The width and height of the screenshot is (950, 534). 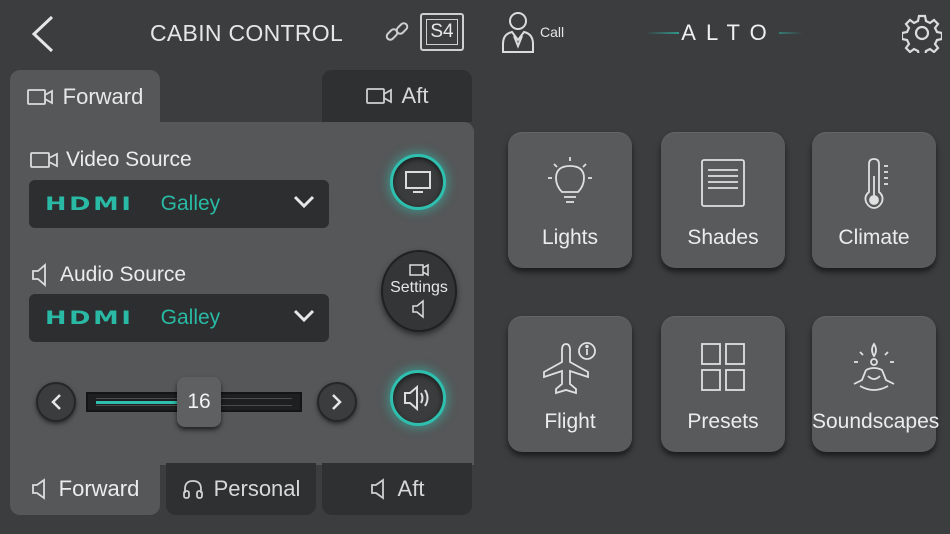 What do you see at coordinates (419, 287) in the screenshot?
I see `settings-label: Settings` at bounding box center [419, 287].